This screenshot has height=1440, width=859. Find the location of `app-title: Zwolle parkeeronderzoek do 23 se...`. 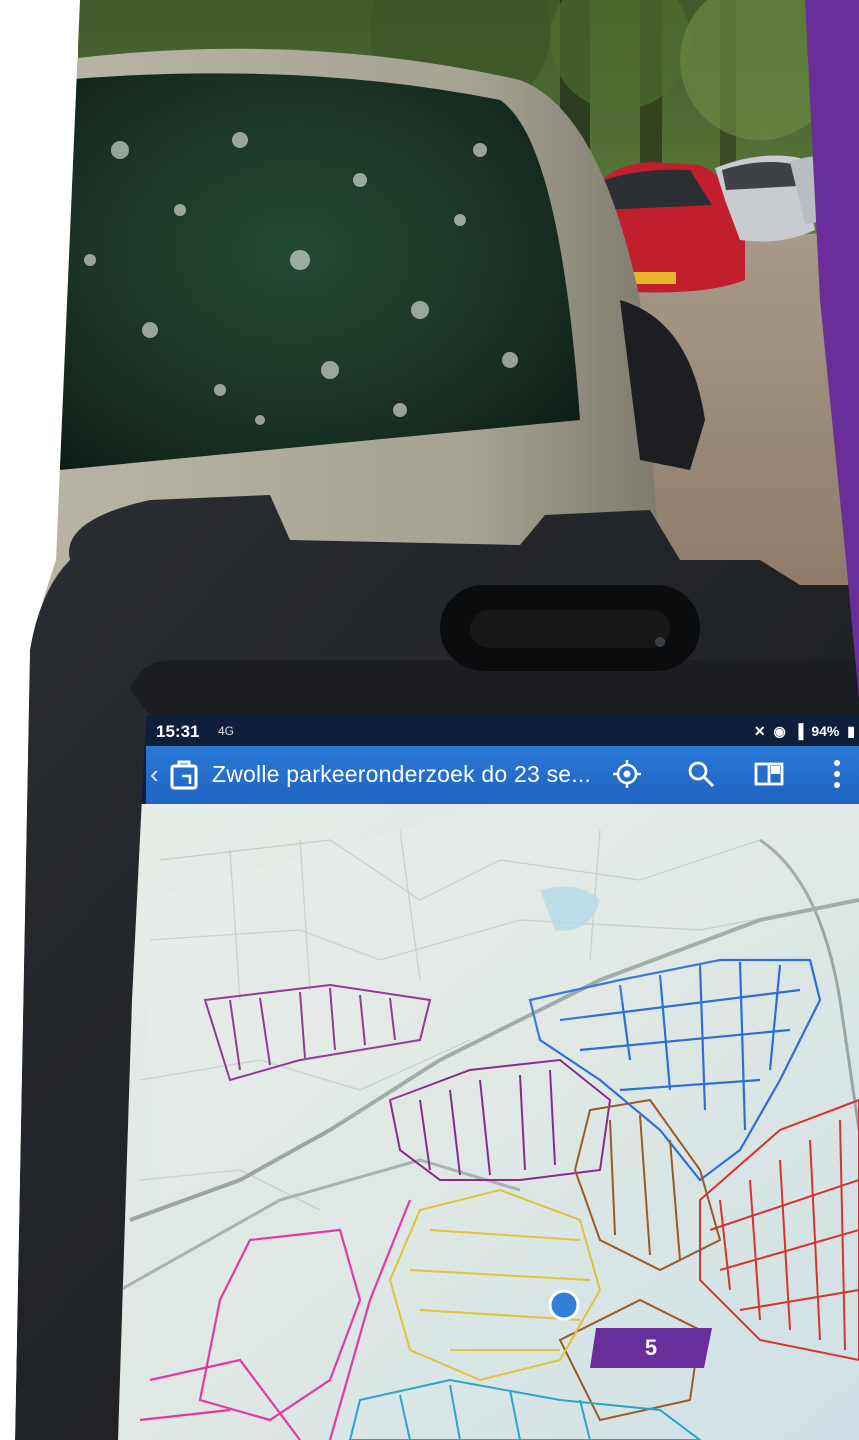

app-title: Zwolle parkeeronderzoek do 23 se... is located at coordinates (402, 774).